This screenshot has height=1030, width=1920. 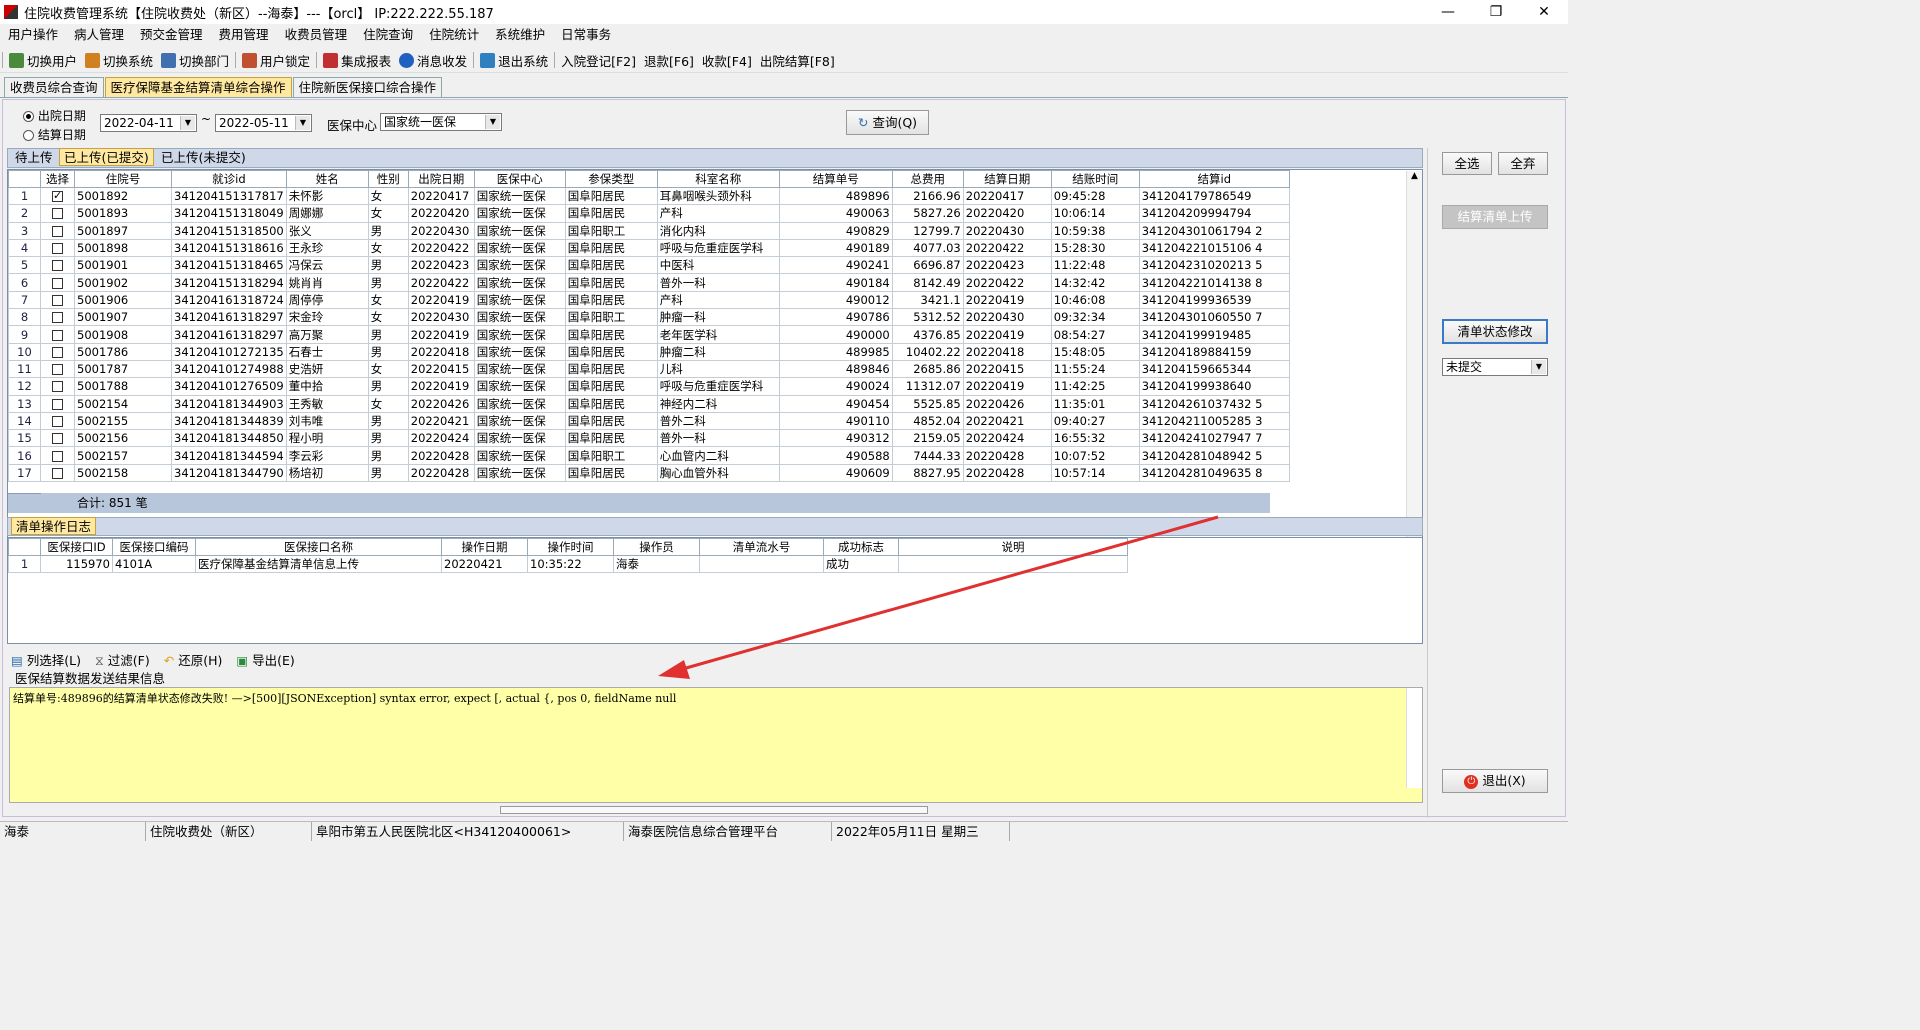 I want to click on annotation-arrow, so click(x=938, y=597).